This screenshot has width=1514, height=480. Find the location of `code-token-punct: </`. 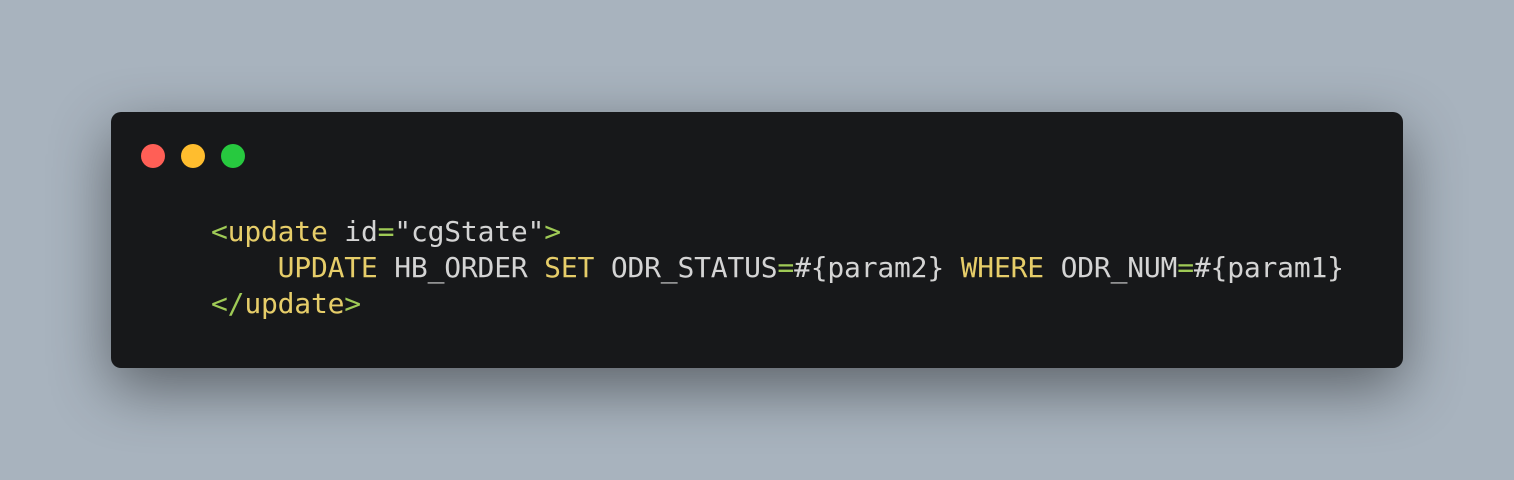

code-token-punct: </ is located at coordinates (228, 303).